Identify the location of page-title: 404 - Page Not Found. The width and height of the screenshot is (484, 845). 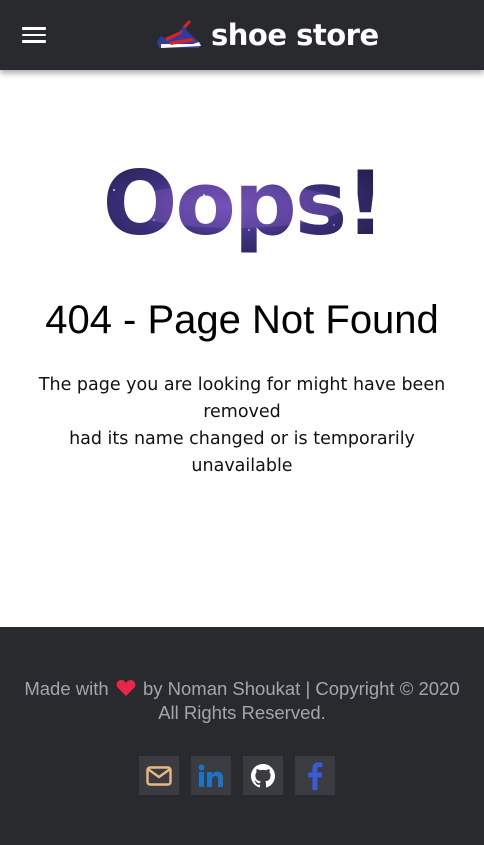
(242, 320).